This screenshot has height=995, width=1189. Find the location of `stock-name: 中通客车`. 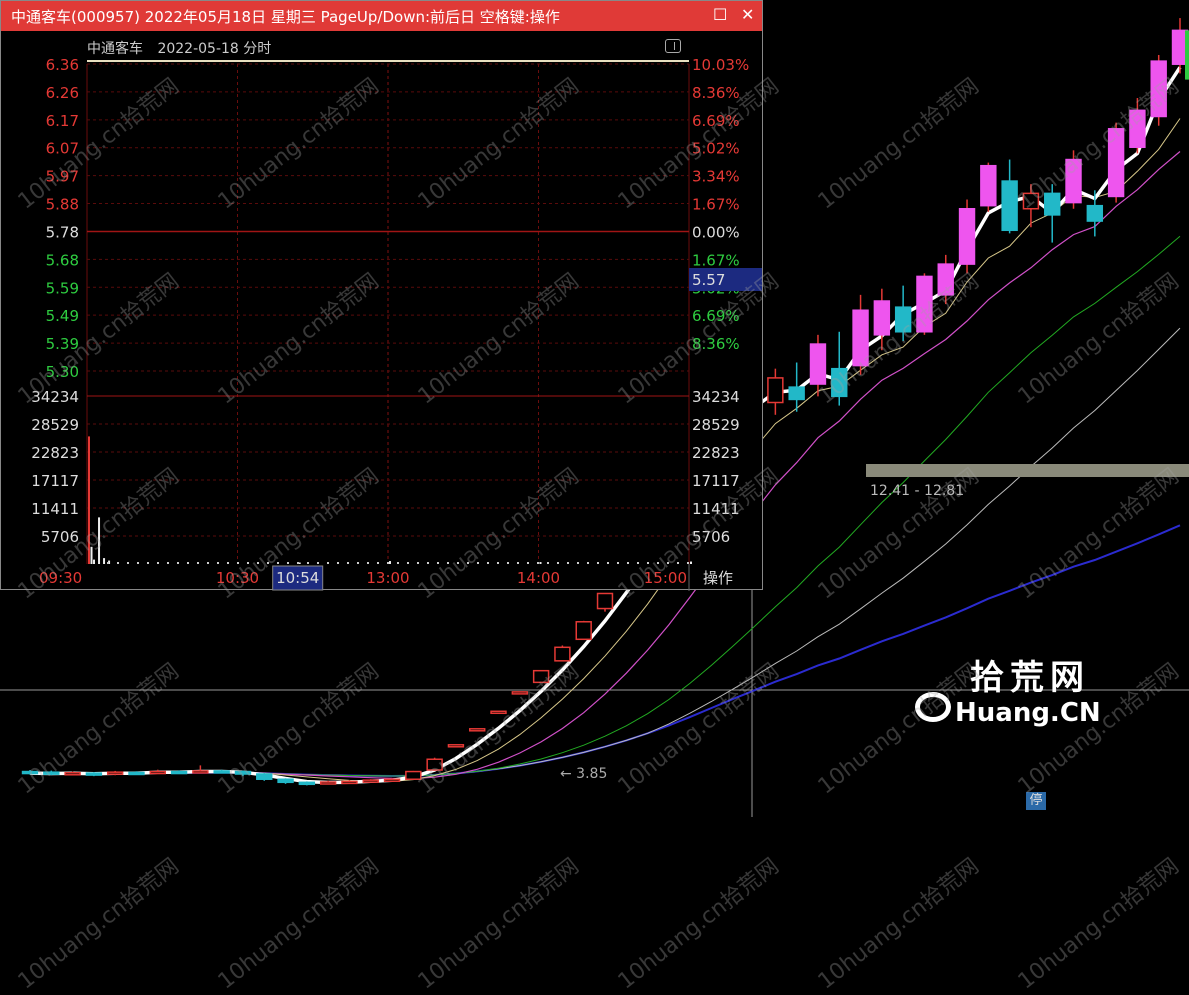

stock-name: 中通客车 is located at coordinates (115, 49).